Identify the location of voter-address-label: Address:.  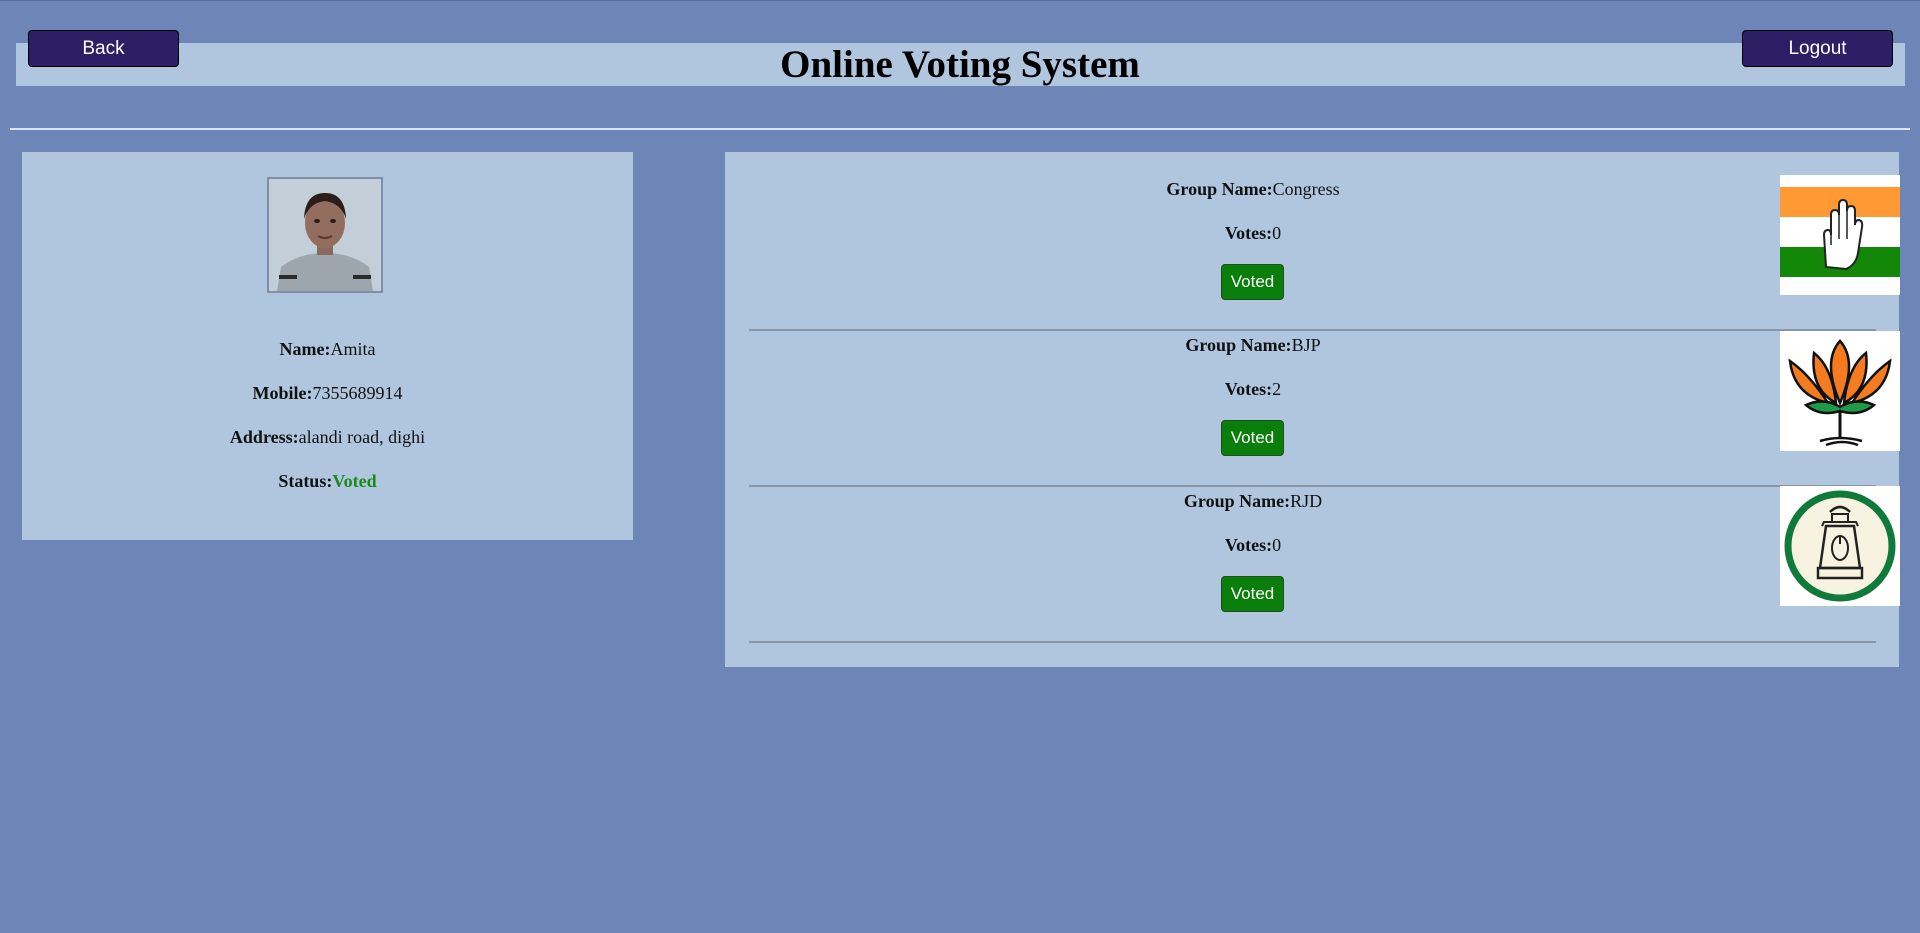
(264, 437).